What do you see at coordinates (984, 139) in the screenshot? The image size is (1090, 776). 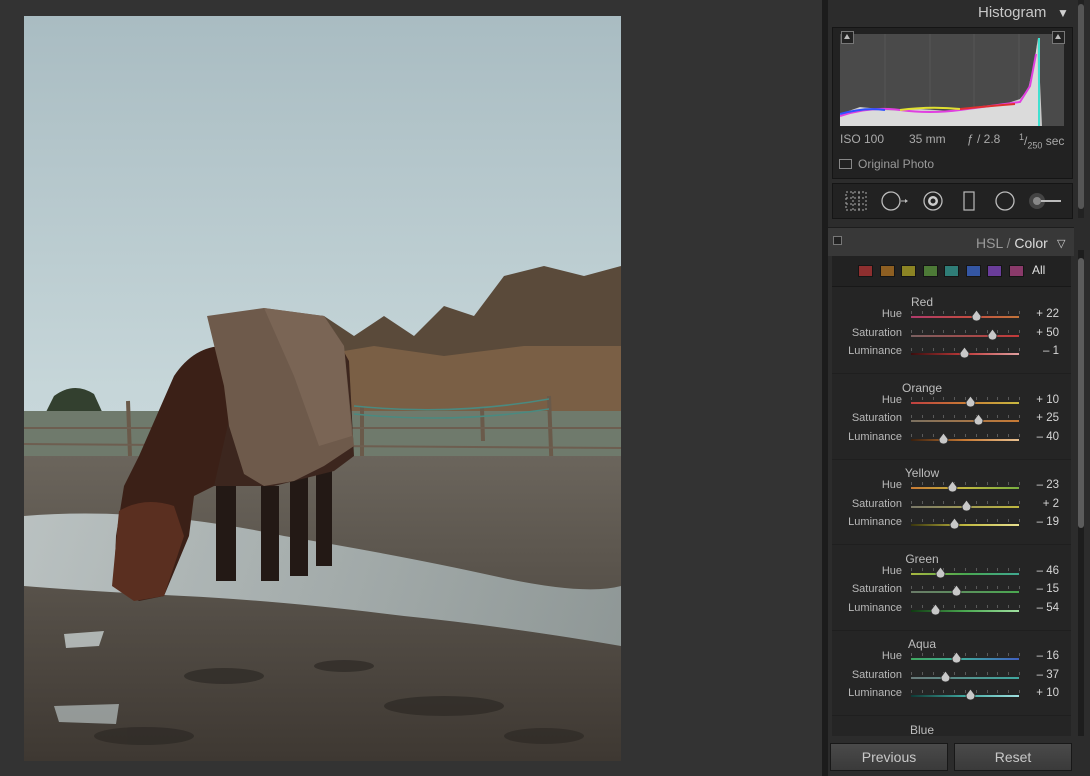 I see `exif-aperture: ƒ / 2.8` at bounding box center [984, 139].